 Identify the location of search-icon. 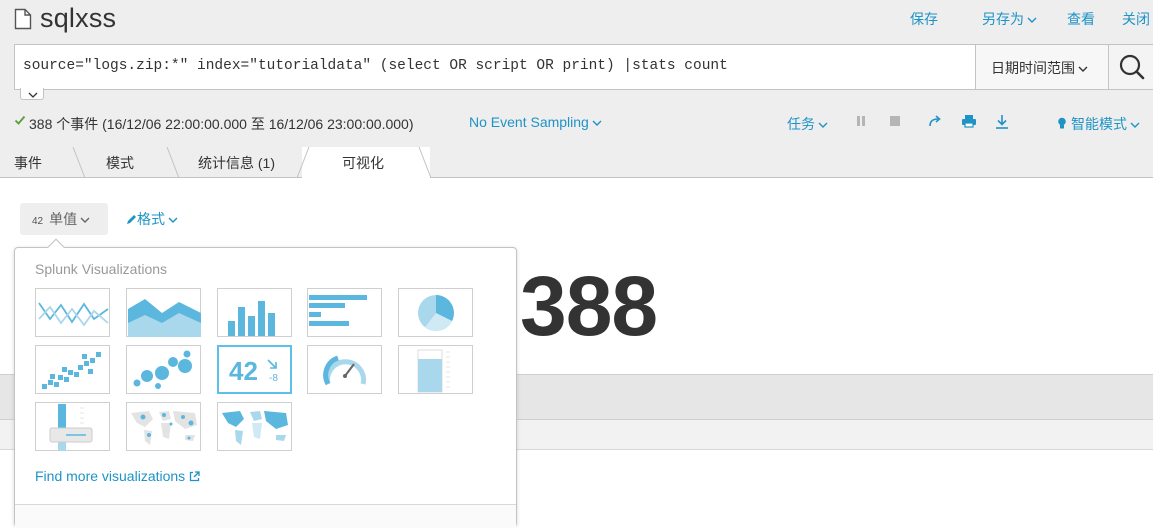
(1132, 67).